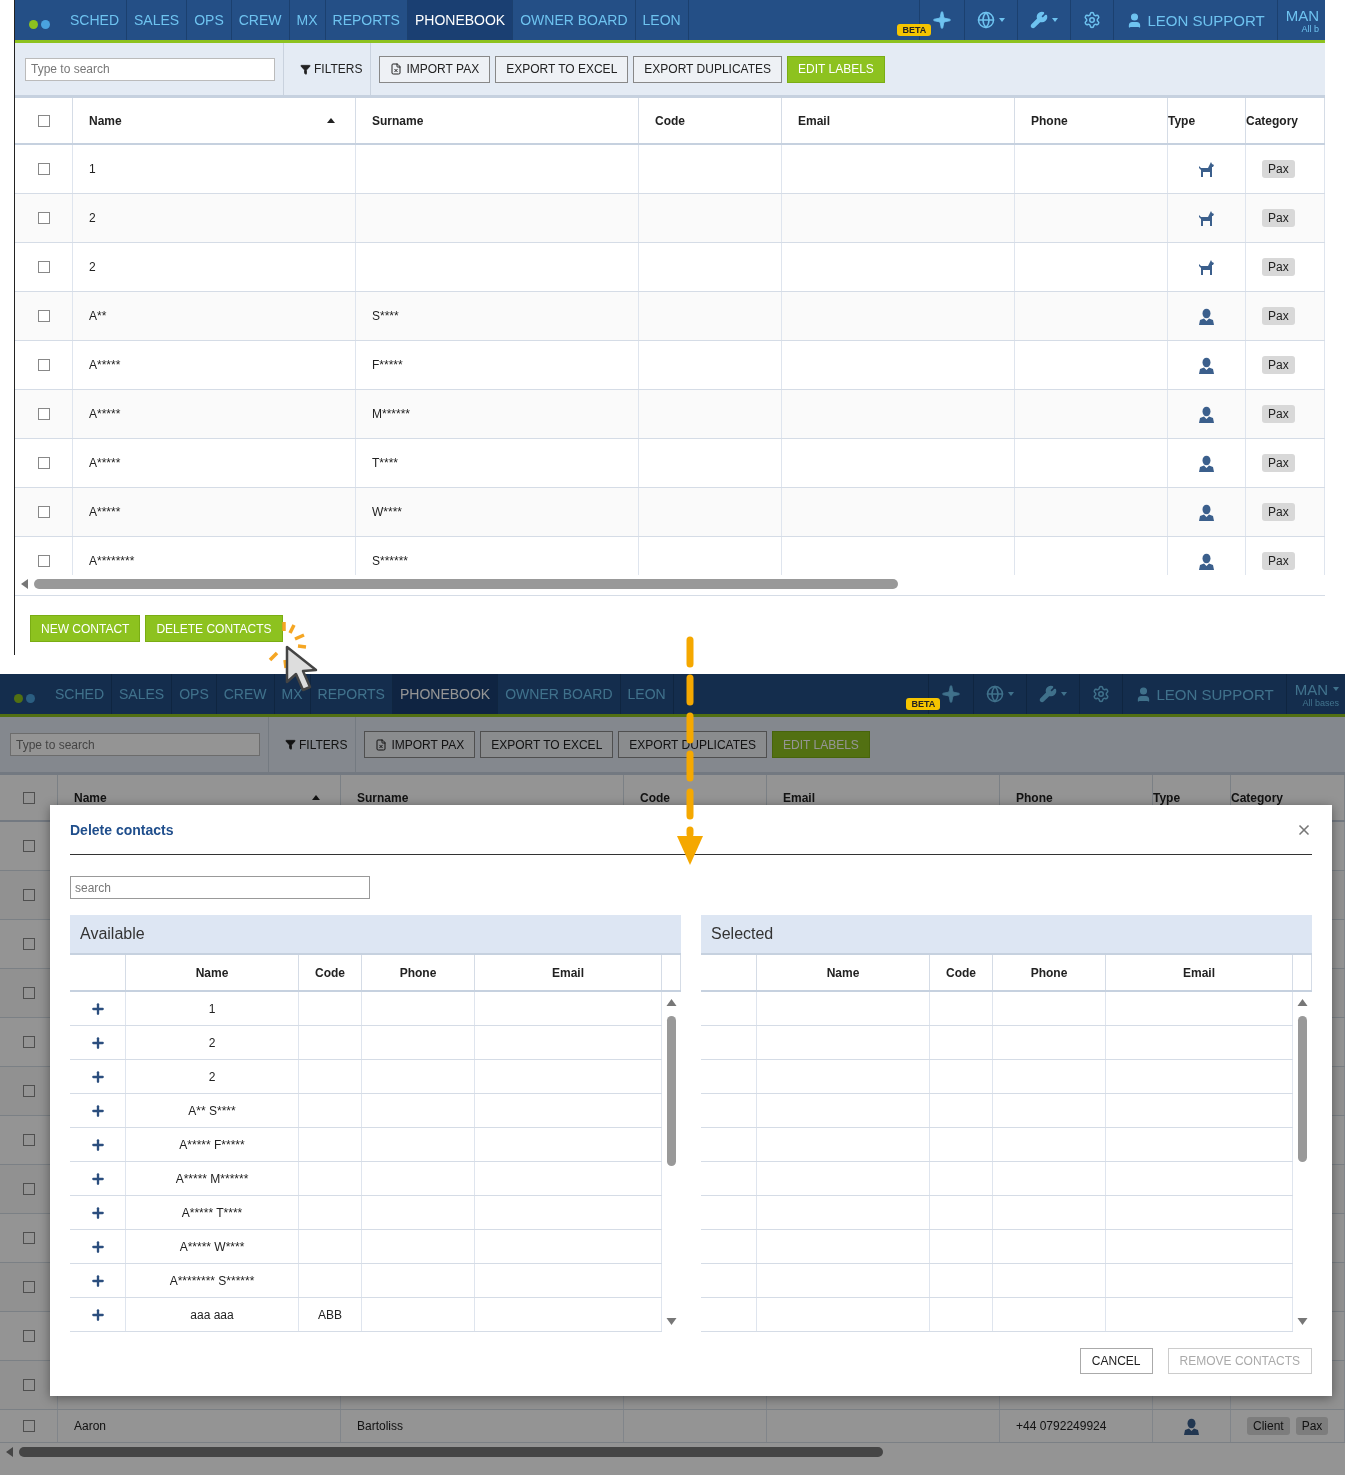 Image resolution: width=1345 pixels, height=1475 pixels. What do you see at coordinates (220, 887) in the screenshot?
I see `search-field: search` at bounding box center [220, 887].